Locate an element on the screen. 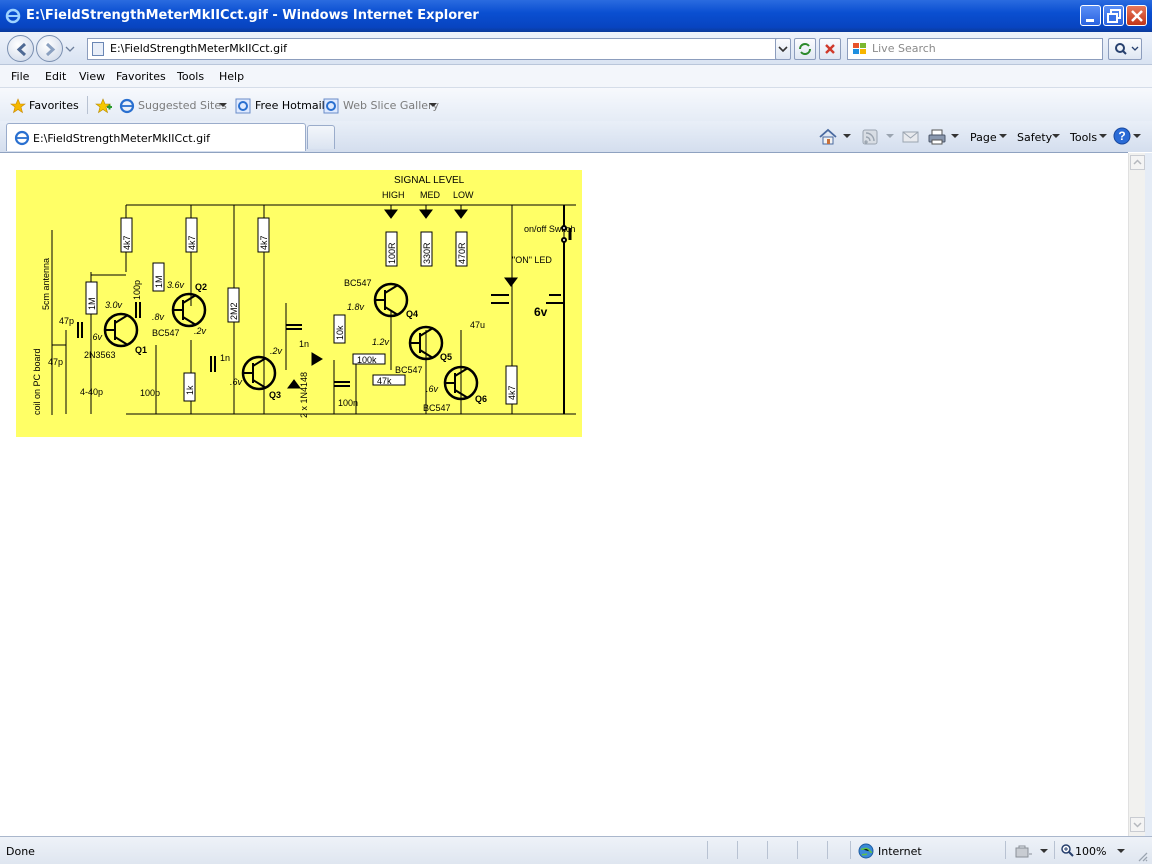 The image size is (1152, 864). refresh-button is located at coordinates (805, 49).